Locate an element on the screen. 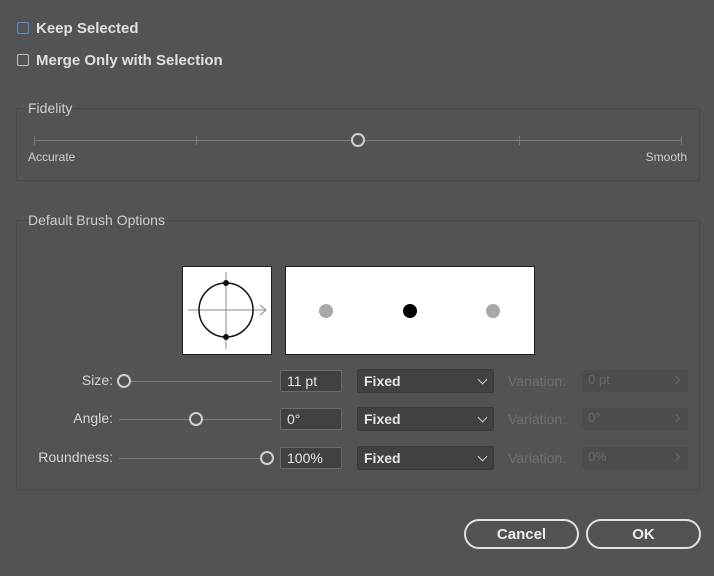 This screenshot has width=714, height=576. size-input: 11 pt is located at coordinates (311, 381).